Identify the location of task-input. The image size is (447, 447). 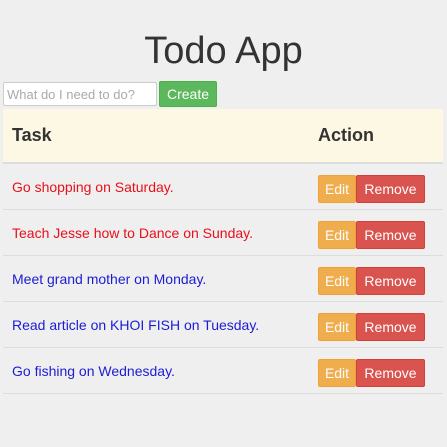
(80, 94).